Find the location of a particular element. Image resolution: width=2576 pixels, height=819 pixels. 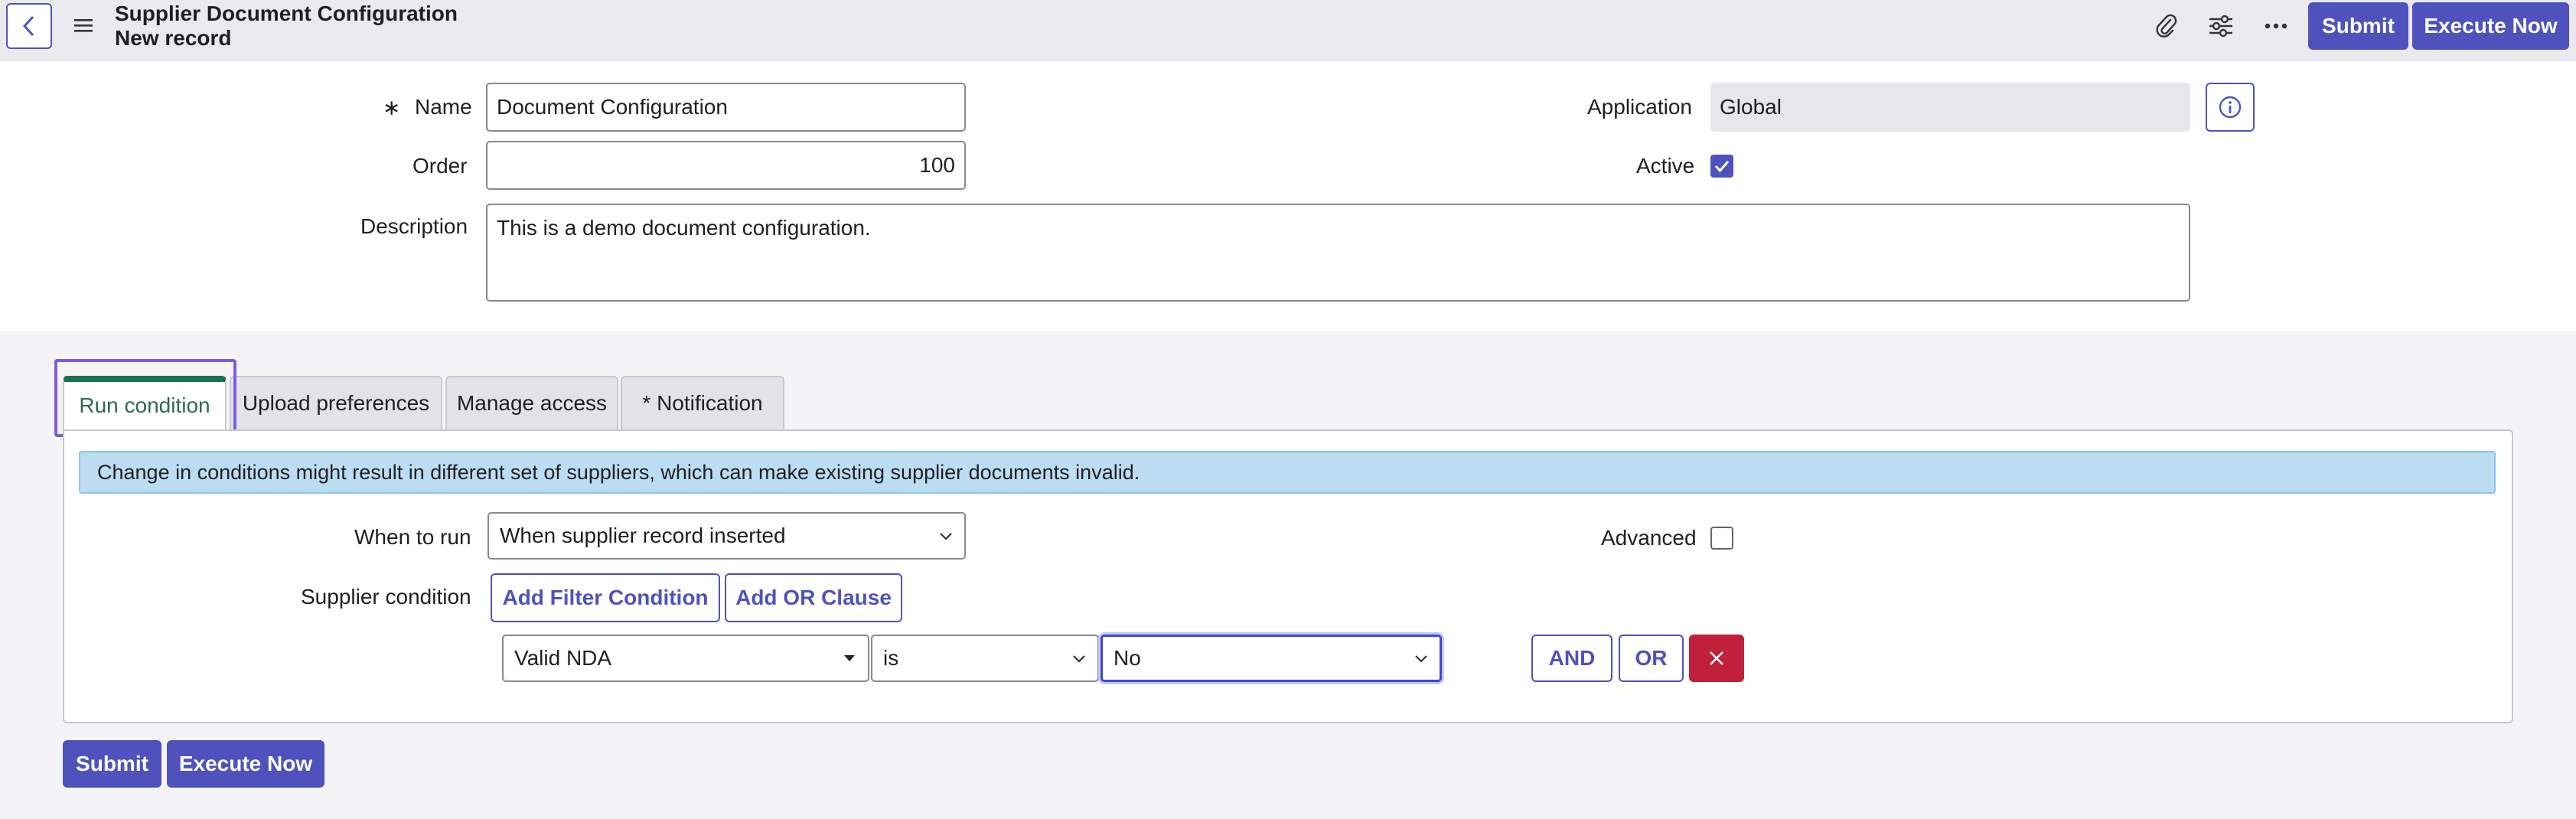

application-field: Global is located at coordinates (1950, 107).